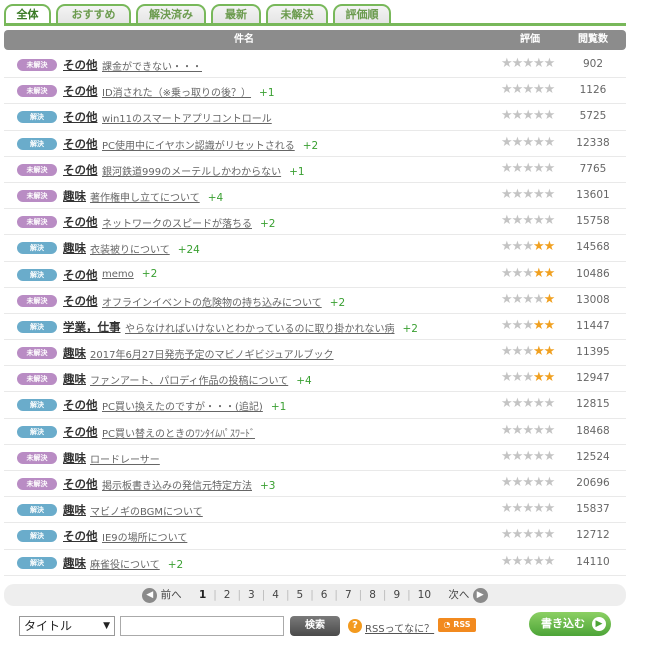 This screenshot has height=664, width=650. Describe the element at coordinates (362, 14) in the screenshot. I see `tab-rating-order: 評価順` at that location.